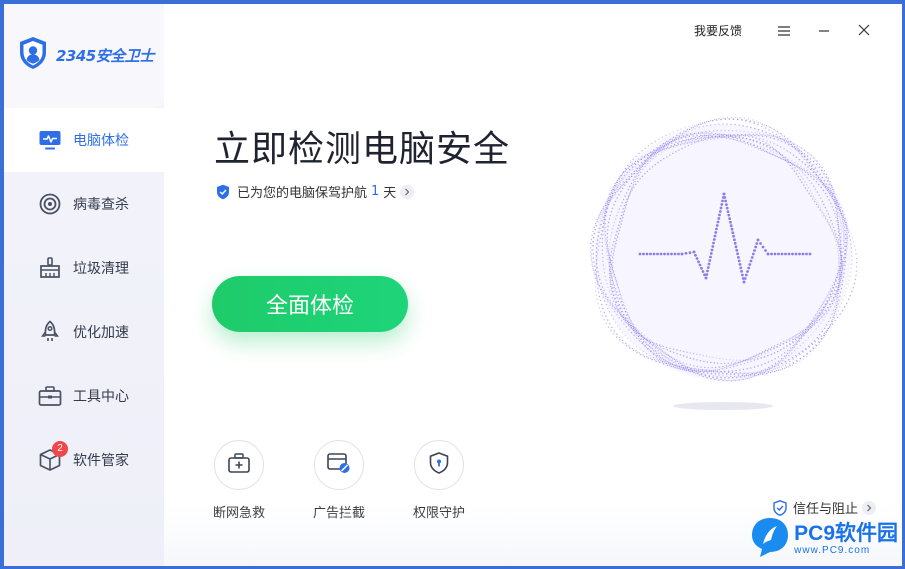 The image size is (905, 569). I want to click on logo-area: 2345安全卫士, so click(84, 56).